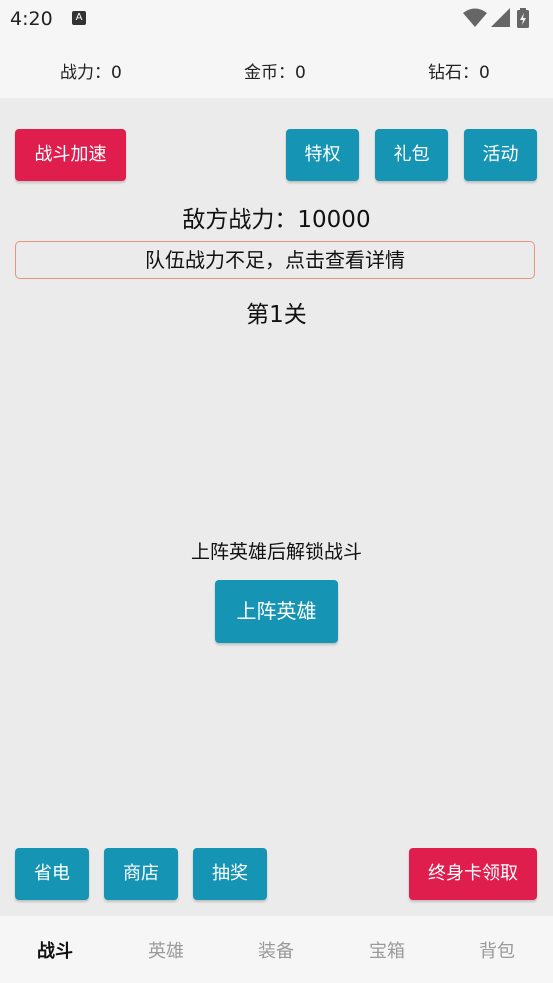  Describe the element at coordinates (500, 17) in the screenshot. I see `signal-icon` at that location.